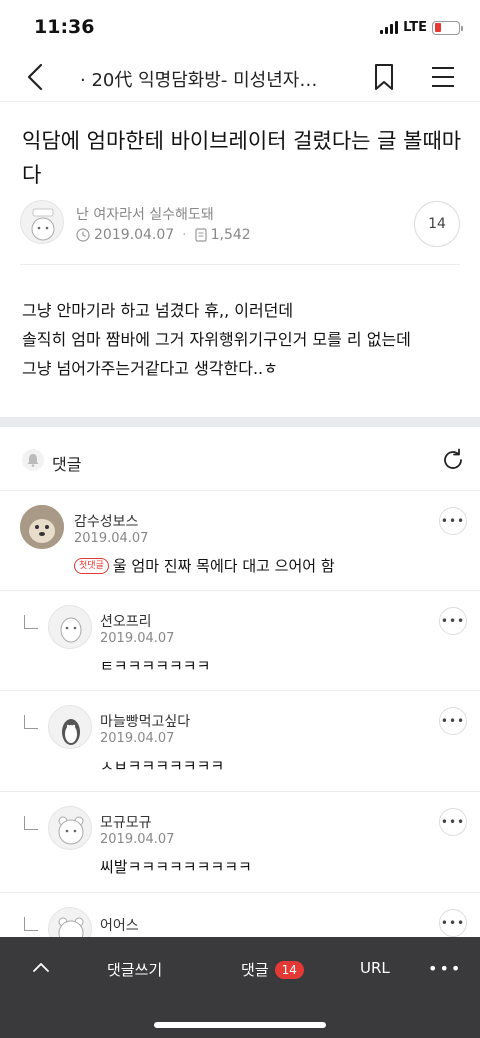  What do you see at coordinates (240, 224) in the screenshot?
I see `author-row: 난 여자라서 실수해도돼 2019.04.07 · 1,542 14` at bounding box center [240, 224].